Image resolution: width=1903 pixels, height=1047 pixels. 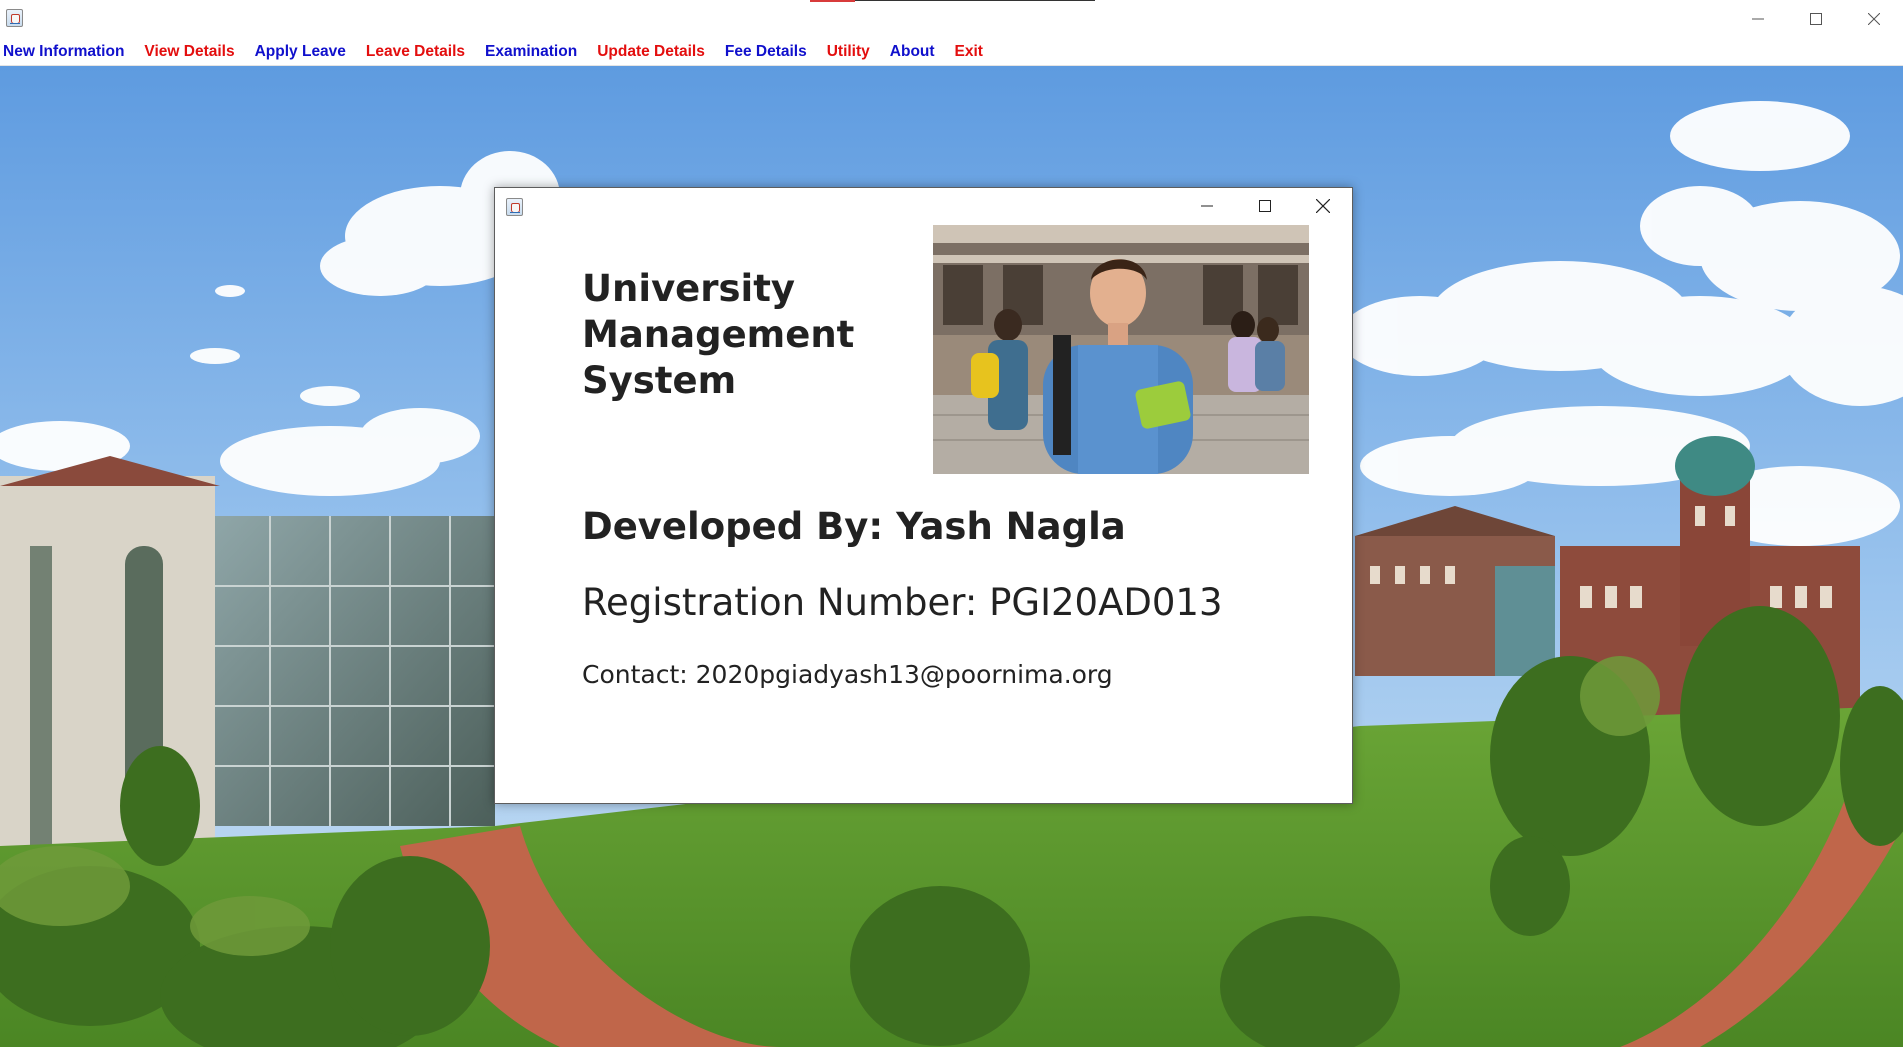 I want to click on menu-examination: Examination, so click(x=532, y=52).